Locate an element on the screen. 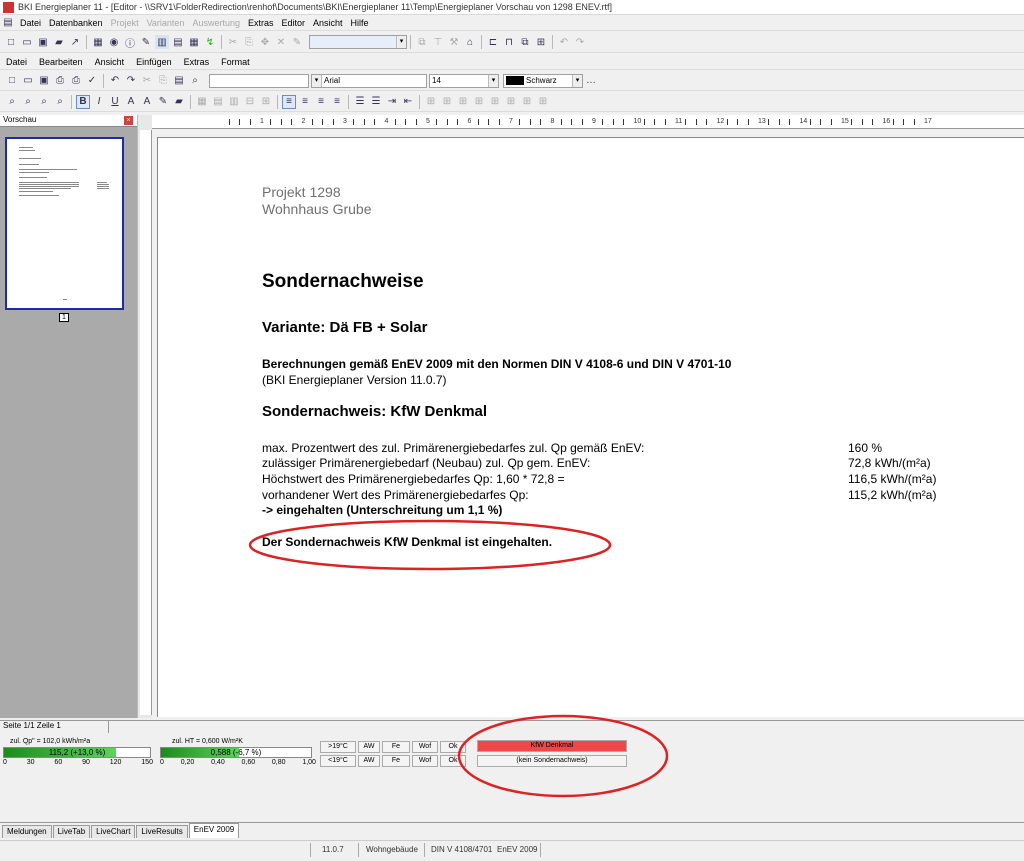 Image resolution: width=1024 pixels, height=861 pixels. chart-icon: ▥ is located at coordinates (162, 42).